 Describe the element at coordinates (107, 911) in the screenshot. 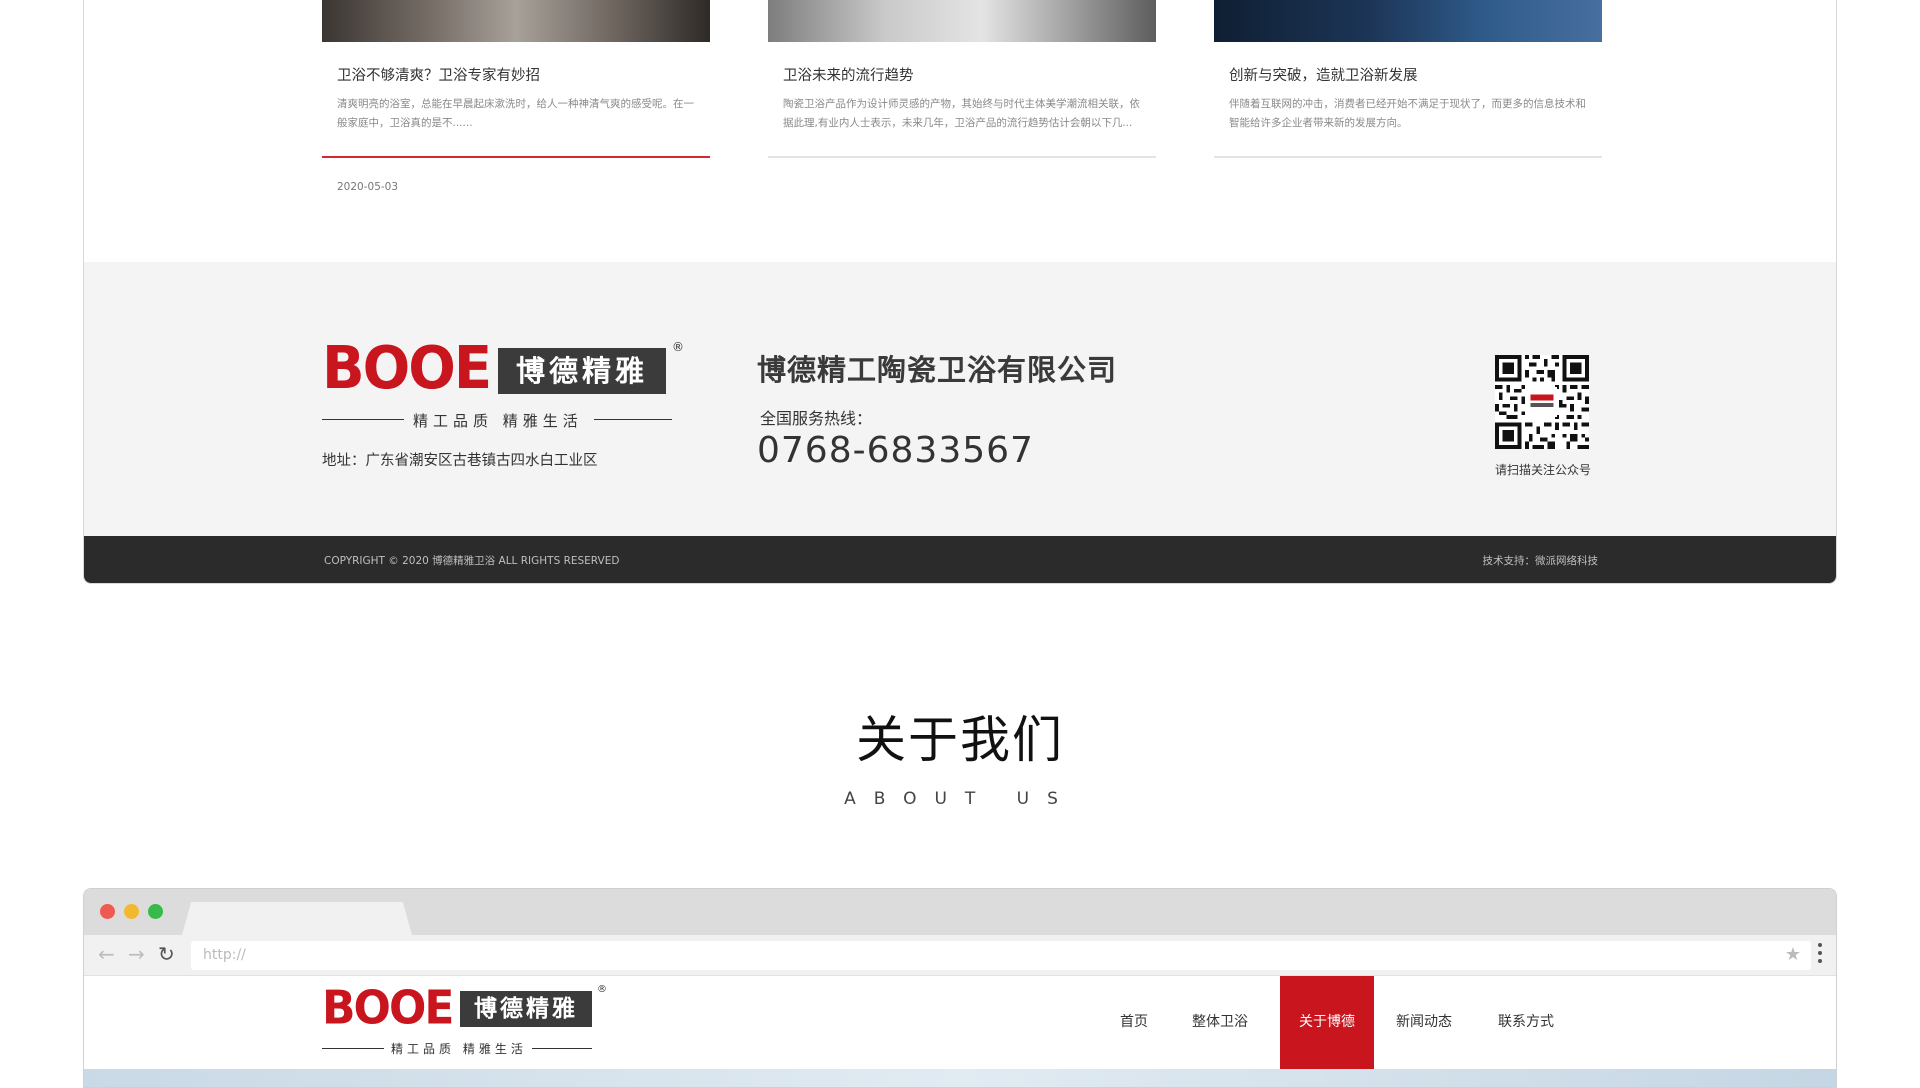

I see `close-window-button` at that location.